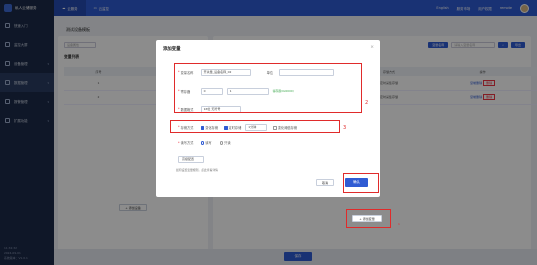 This screenshot has width=537, height=265. I want to click on rw-row: * 读写方式 读写 只读, so click(204, 143).